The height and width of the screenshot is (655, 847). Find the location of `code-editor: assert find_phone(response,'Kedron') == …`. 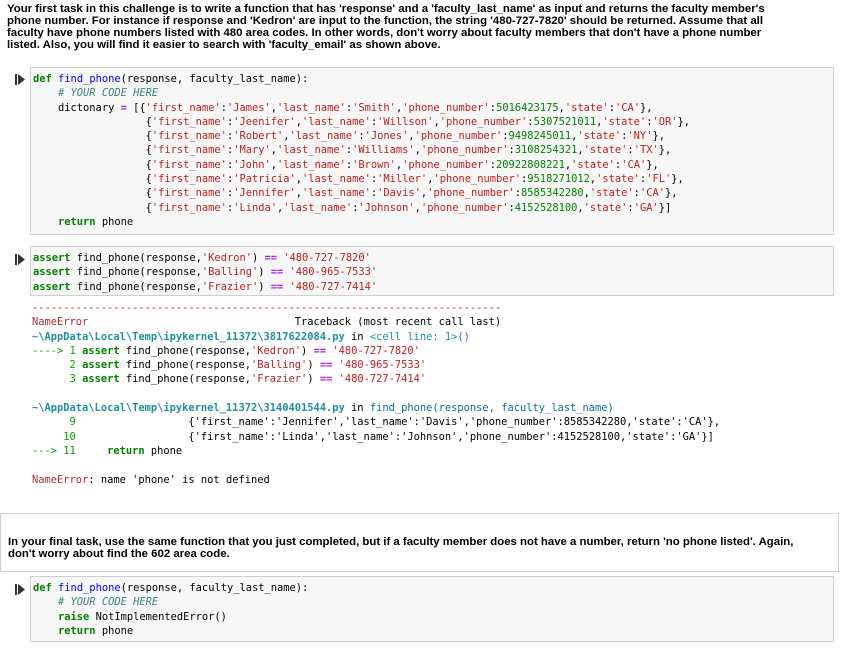

code-editor: assert find_phone(response,'Kedron') == … is located at coordinates (432, 270).